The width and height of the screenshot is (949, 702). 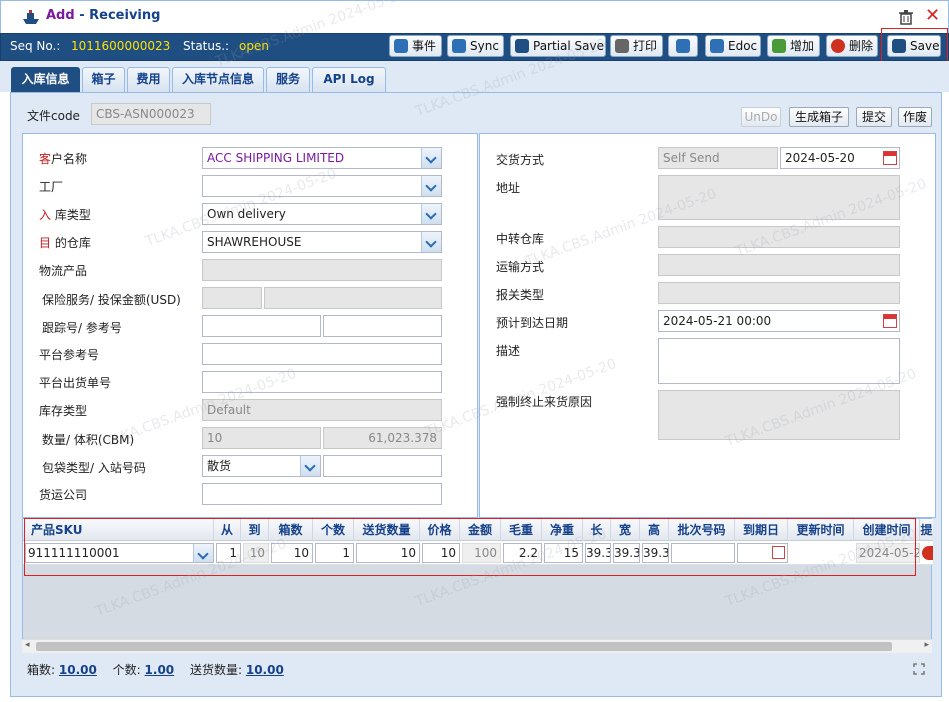 What do you see at coordinates (94, 468) in the screenshot?
I see `pack-type-label: 包袋类型/ 入站号码` at bounding box center [94, 468].